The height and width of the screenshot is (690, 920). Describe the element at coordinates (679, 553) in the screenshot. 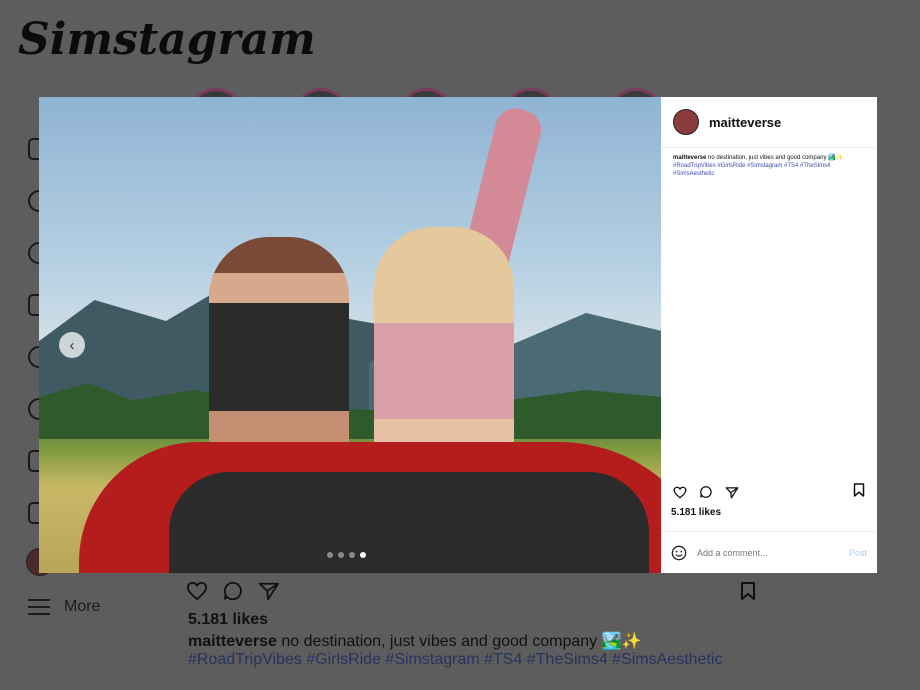

I see `emoji-icon` at that location.